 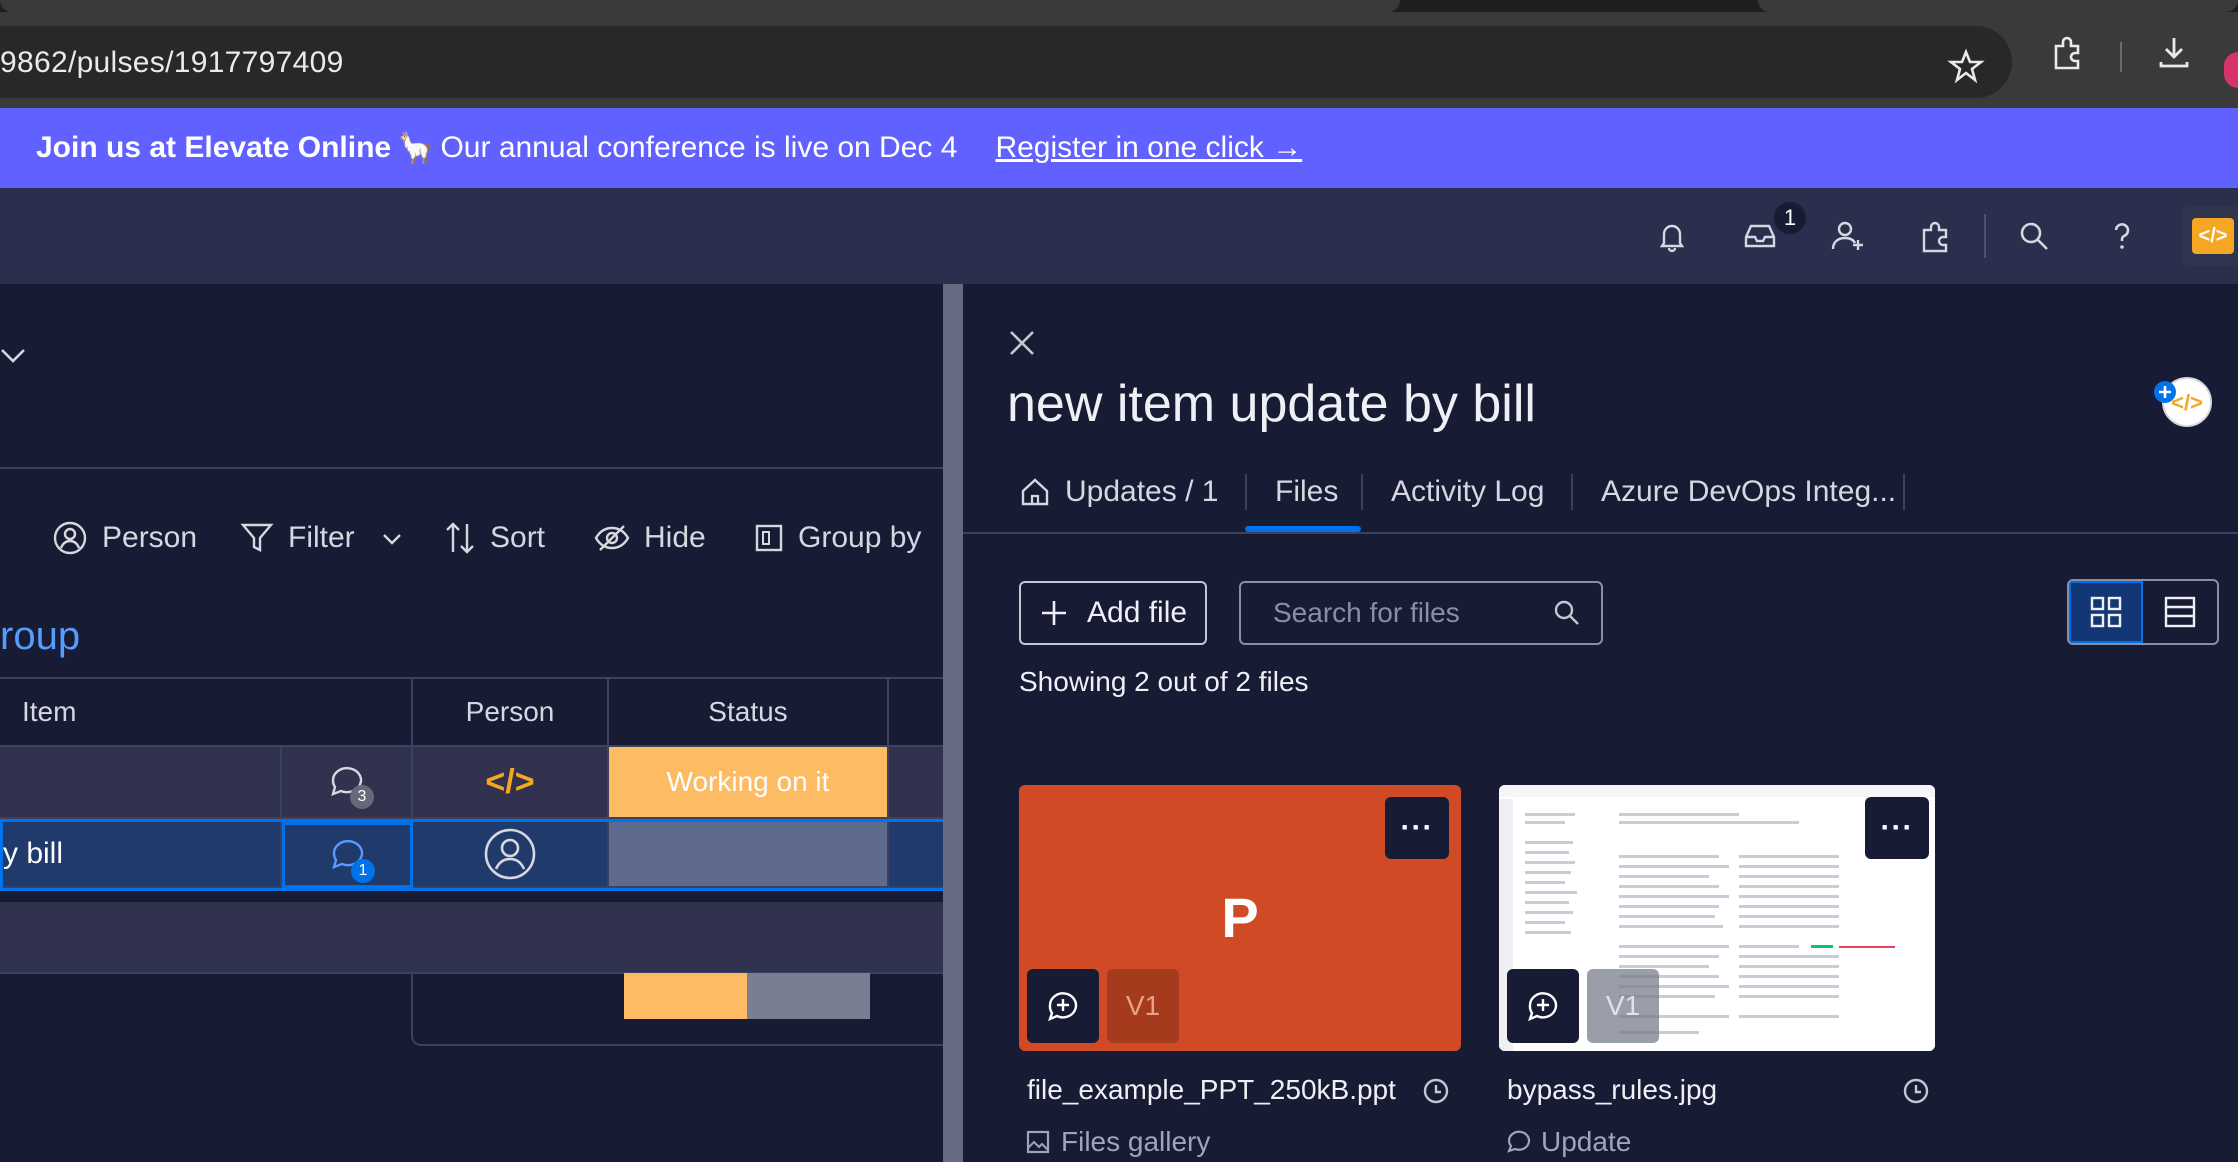 What do you see at coordinates (141, 783) in the screenshot?
I see `item-name-cell` at bounding box center [141, 783].